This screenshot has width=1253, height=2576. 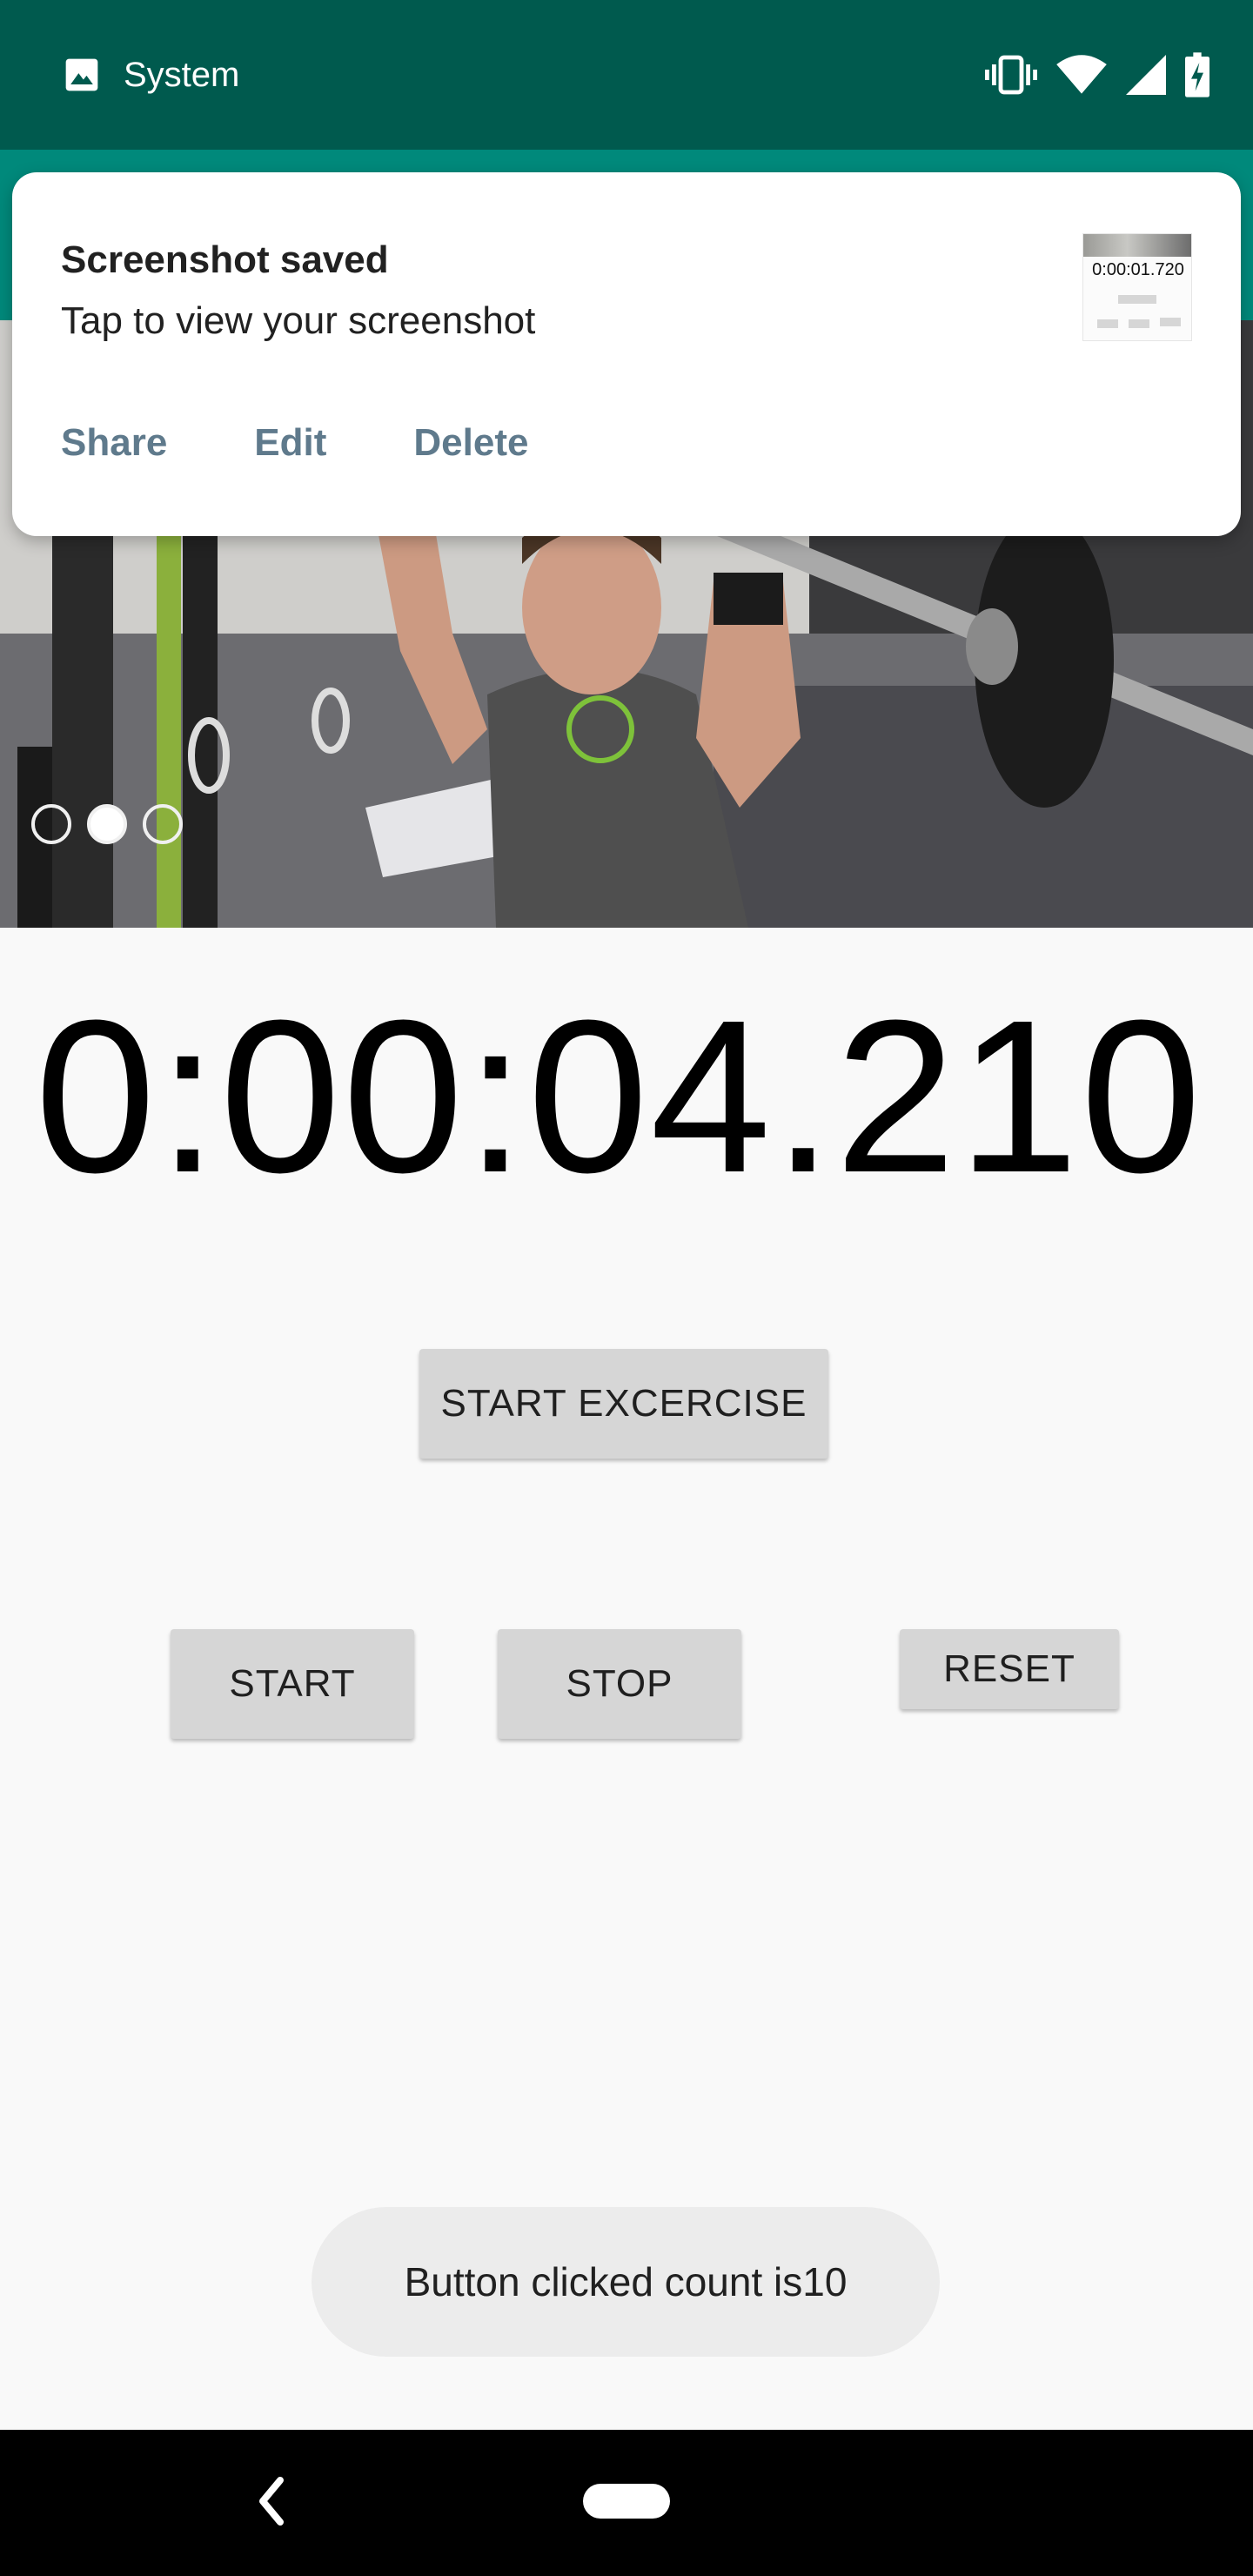 I want to click on thumbnail-time: 0:00:01.720, so click(x=1138, y=269).